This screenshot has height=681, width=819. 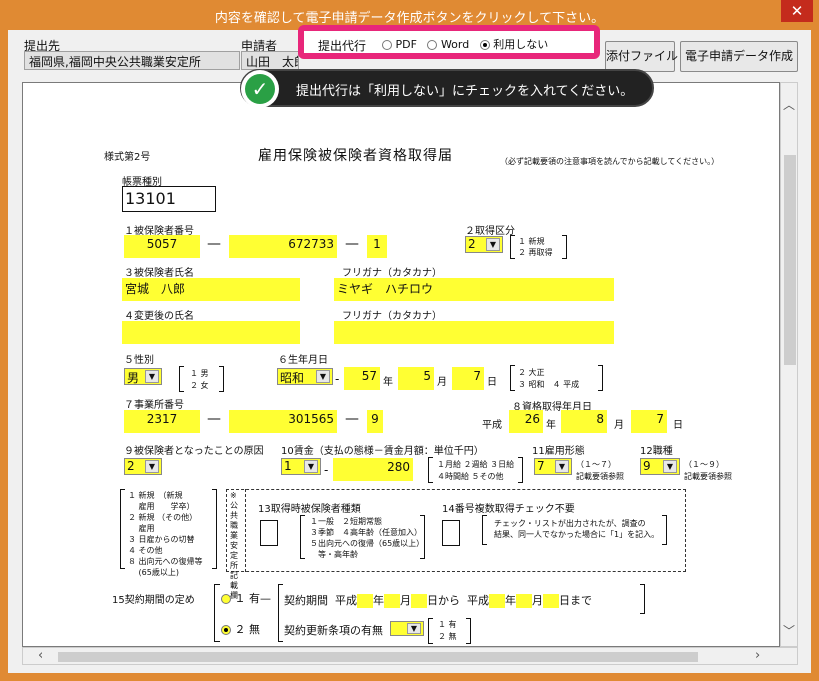 I want to click on item14-label: 14番号複数取得チェック不要, so click(x=508, y=509).